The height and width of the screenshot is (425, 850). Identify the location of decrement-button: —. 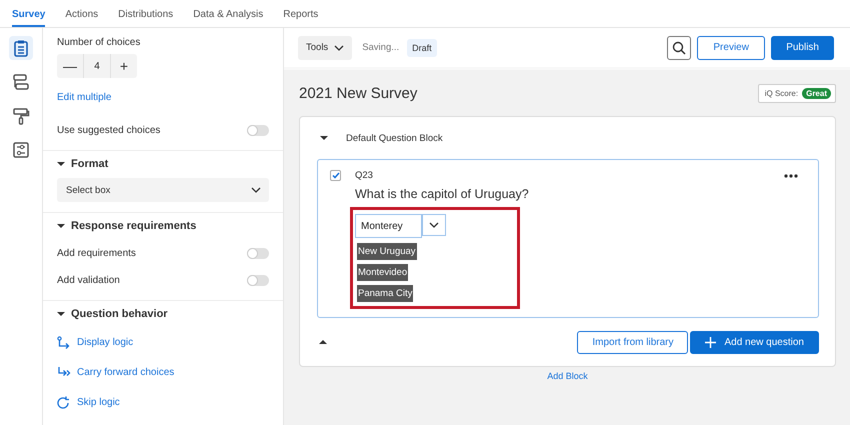
(70, 66).